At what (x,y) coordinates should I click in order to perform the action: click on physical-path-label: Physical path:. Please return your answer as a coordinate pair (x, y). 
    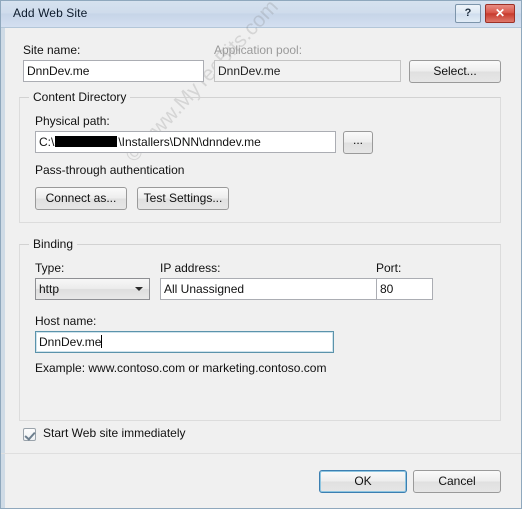
    Looking at the image, I should click on (72, 121).